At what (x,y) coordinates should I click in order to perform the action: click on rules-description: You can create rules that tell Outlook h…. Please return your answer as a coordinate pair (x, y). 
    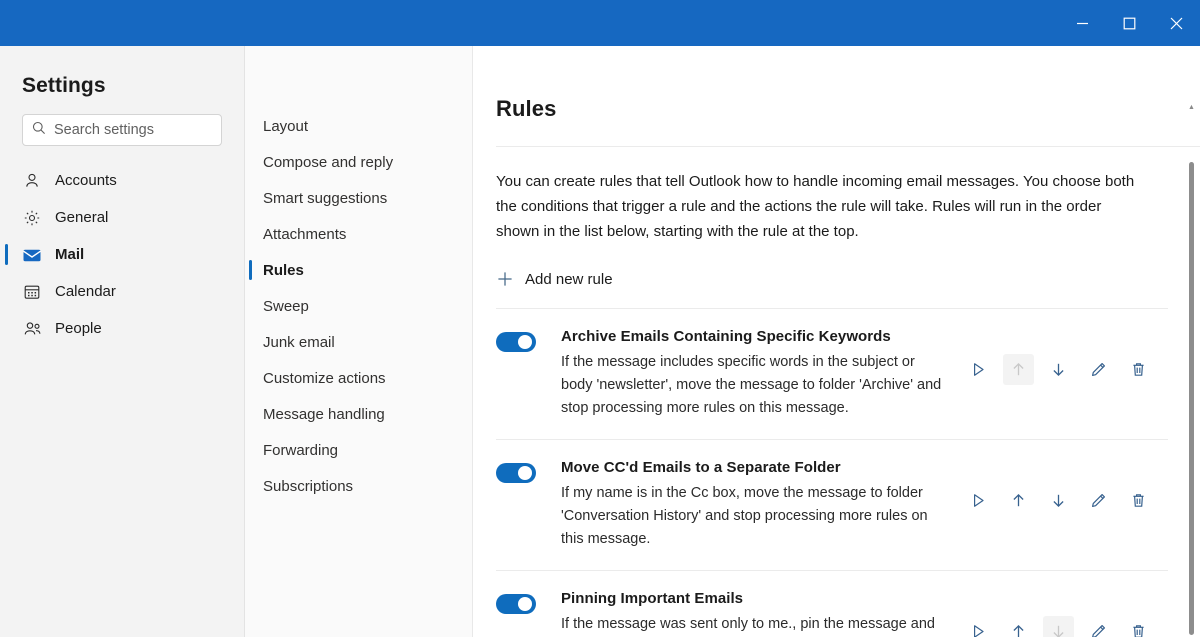
    Looking at the image, I should click on (815, 206).